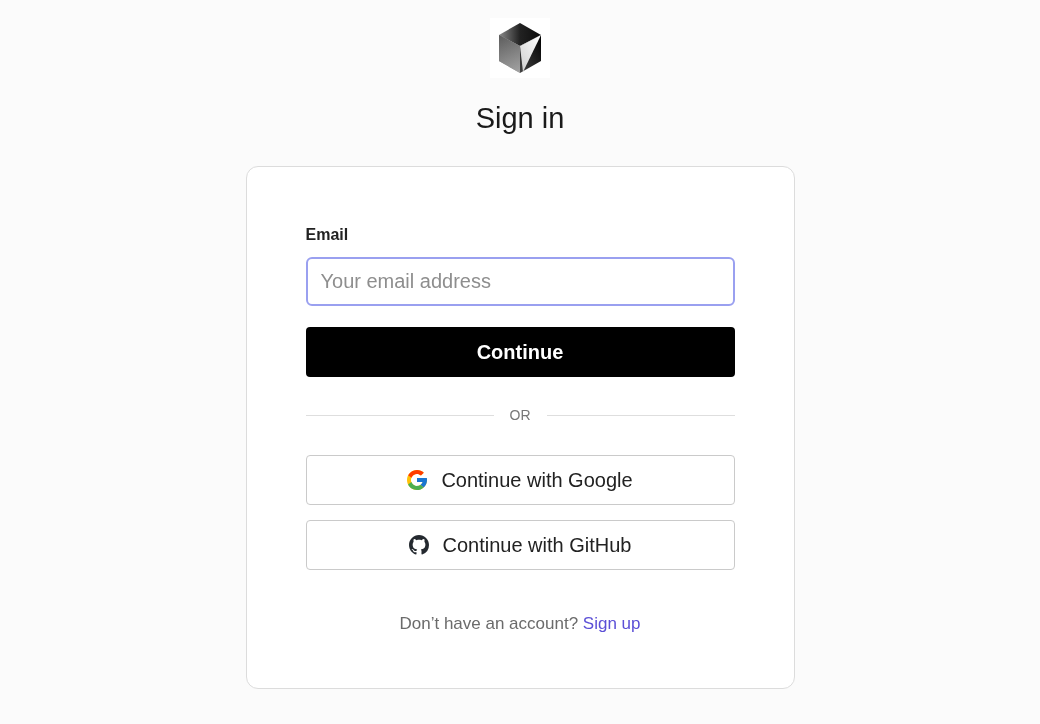 Image resolution: width=1040 pixels, height=724 pixels. I want to click on sign-up-link: Sign up, so click(611, 623).